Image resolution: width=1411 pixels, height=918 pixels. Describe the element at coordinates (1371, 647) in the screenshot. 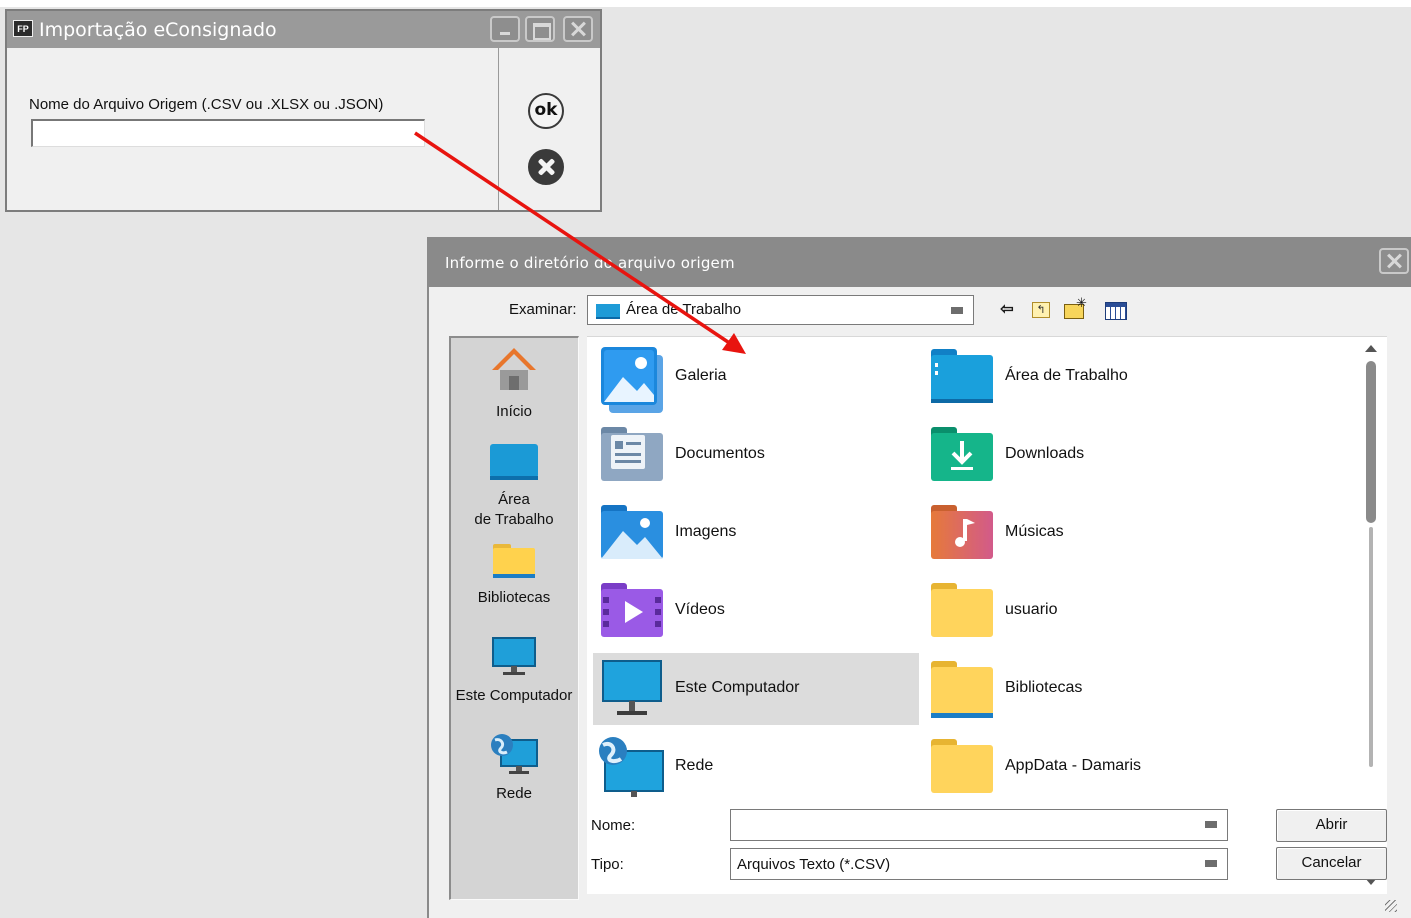

I see `scroll-track` at that location.